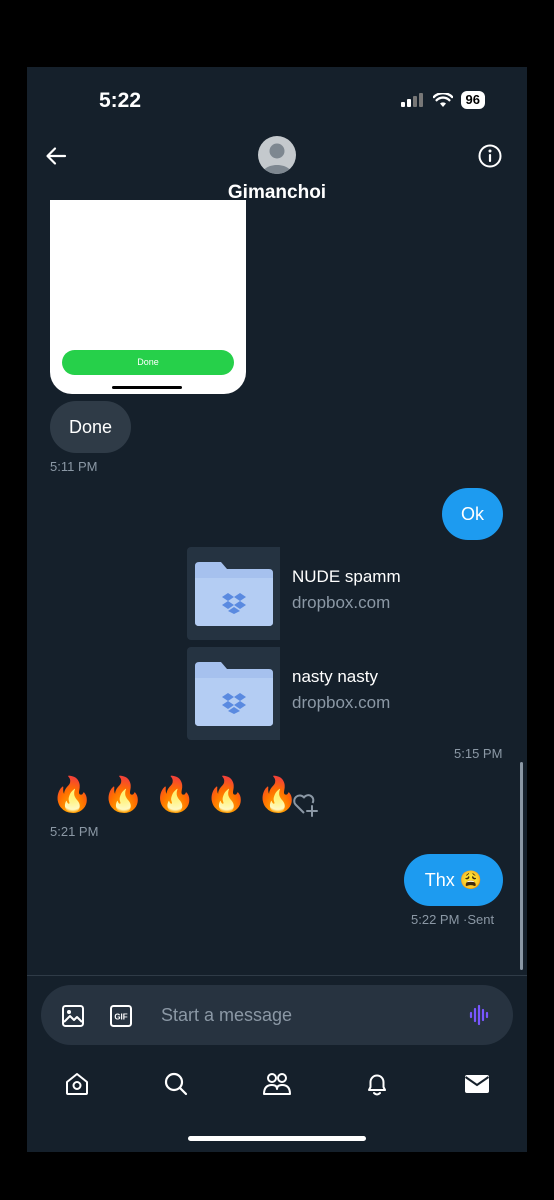  I want to click on conversation-info-button, so click(490, 156).